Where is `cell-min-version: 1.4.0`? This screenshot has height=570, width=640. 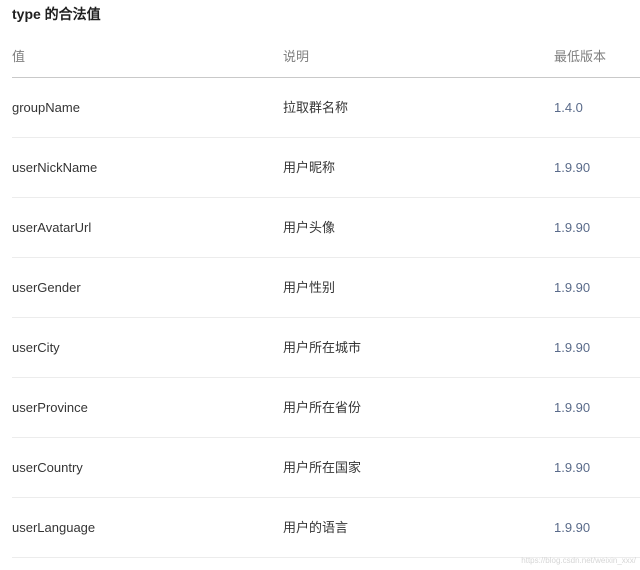
cell-min-version: 1.4.0 is located at coordinates (568, 107).